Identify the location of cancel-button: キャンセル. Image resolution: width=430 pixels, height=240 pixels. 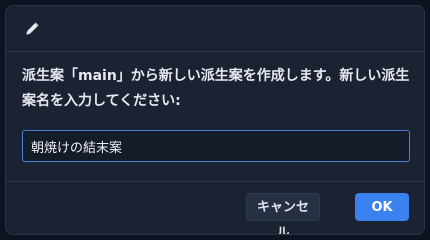
(283, 213).